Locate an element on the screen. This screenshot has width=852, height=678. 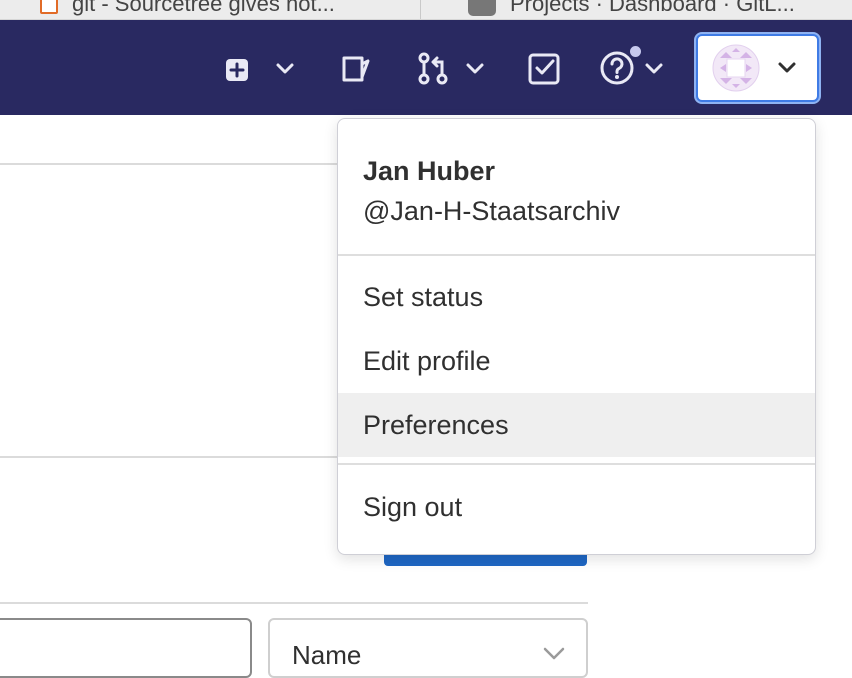
snippets-button is located at coordinates (356, 67).